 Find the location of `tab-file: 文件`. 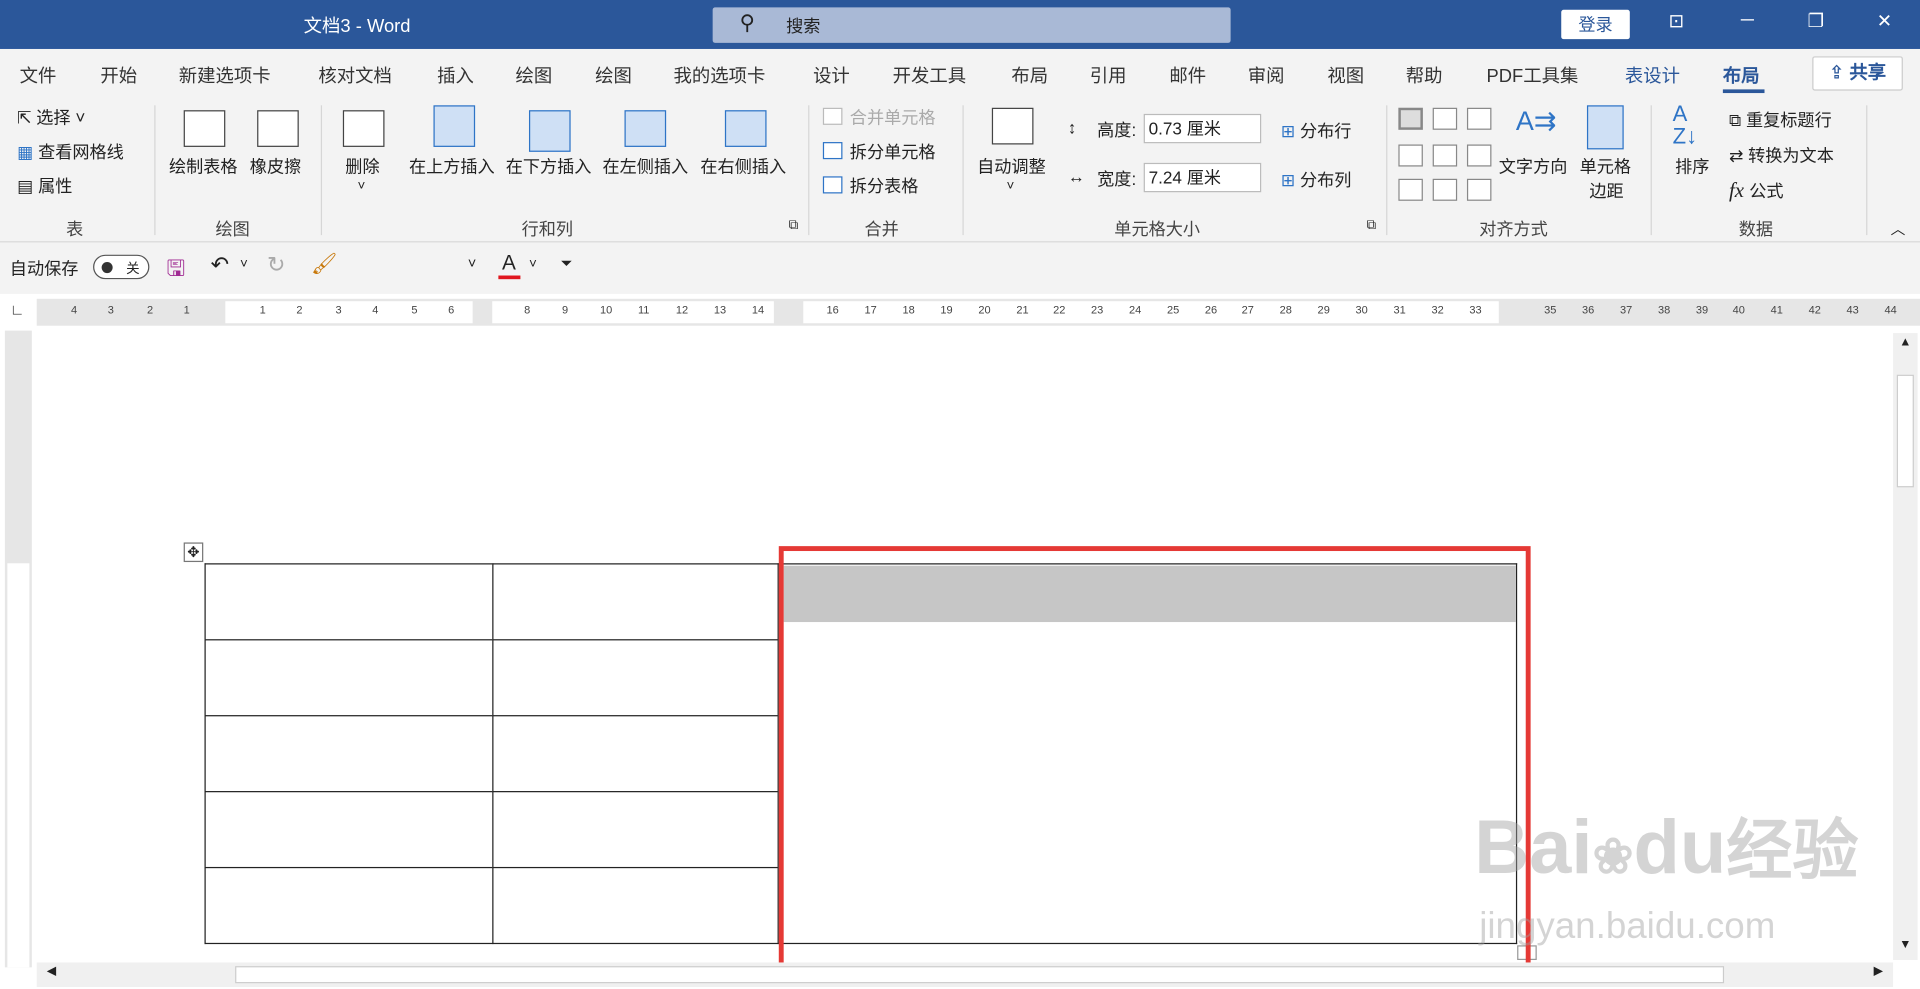

tab-file: 文件 is located at coordinates (38, 75).